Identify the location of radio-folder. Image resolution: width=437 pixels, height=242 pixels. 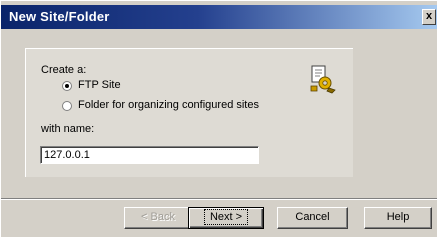
(67, 106).